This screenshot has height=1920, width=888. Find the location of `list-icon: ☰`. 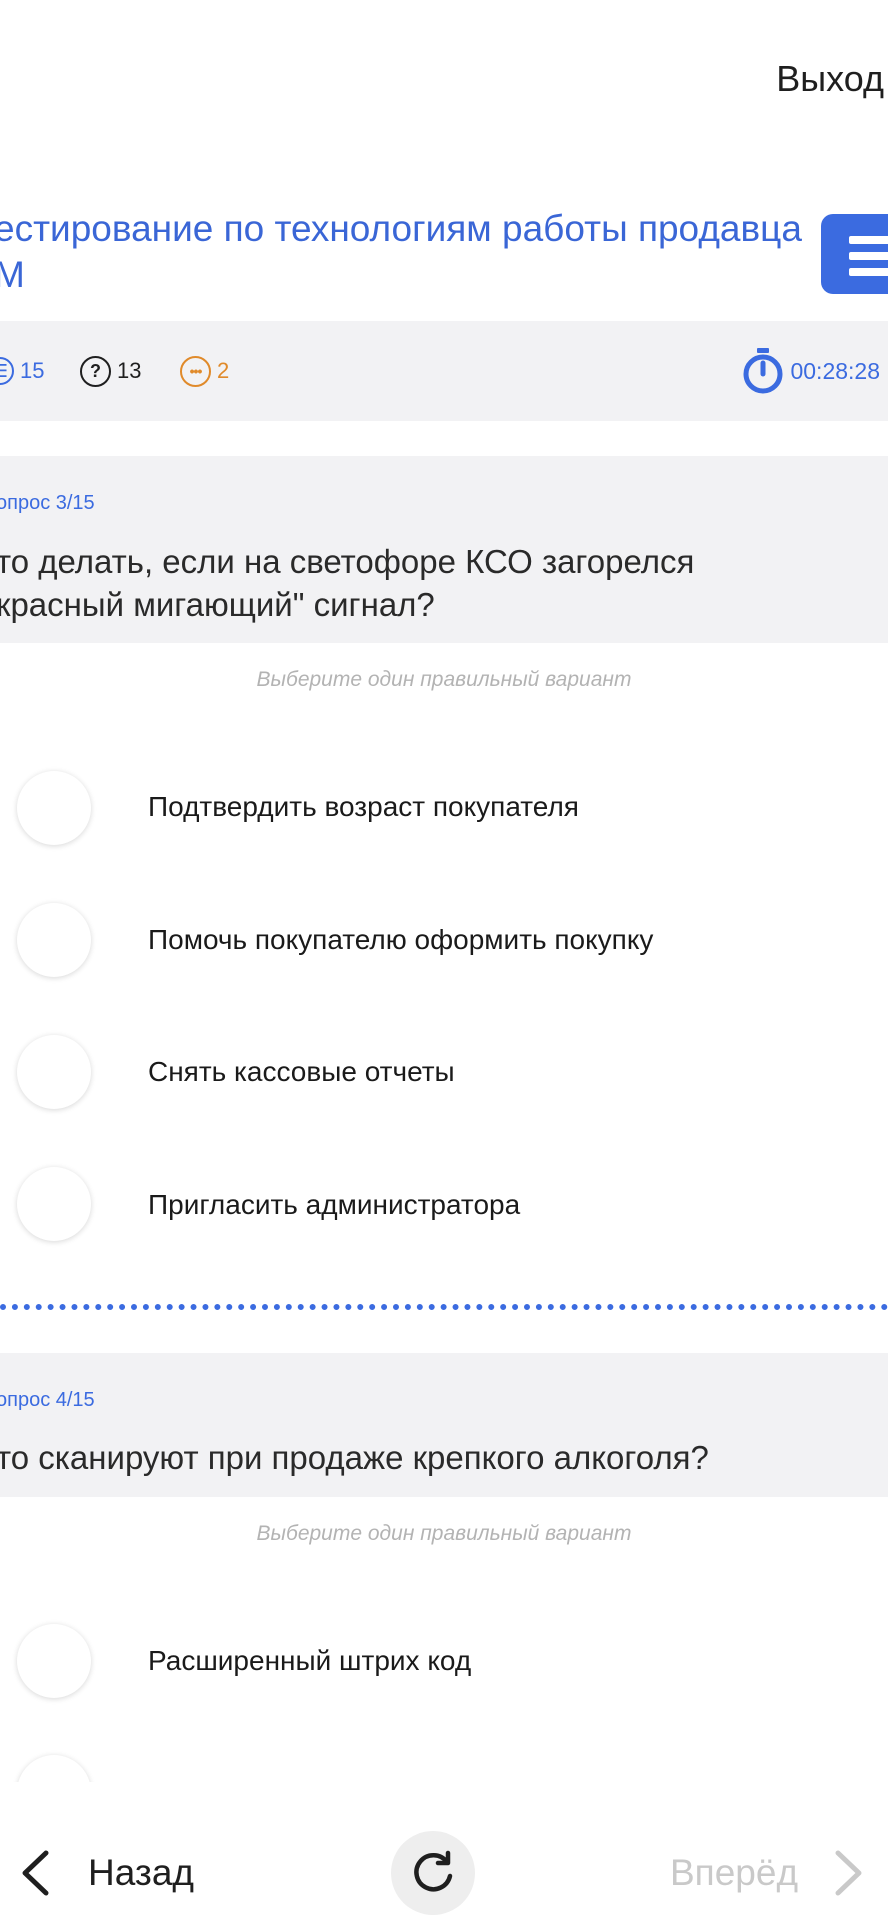

list-icon: ☰ is located at coordinates (7, 371).